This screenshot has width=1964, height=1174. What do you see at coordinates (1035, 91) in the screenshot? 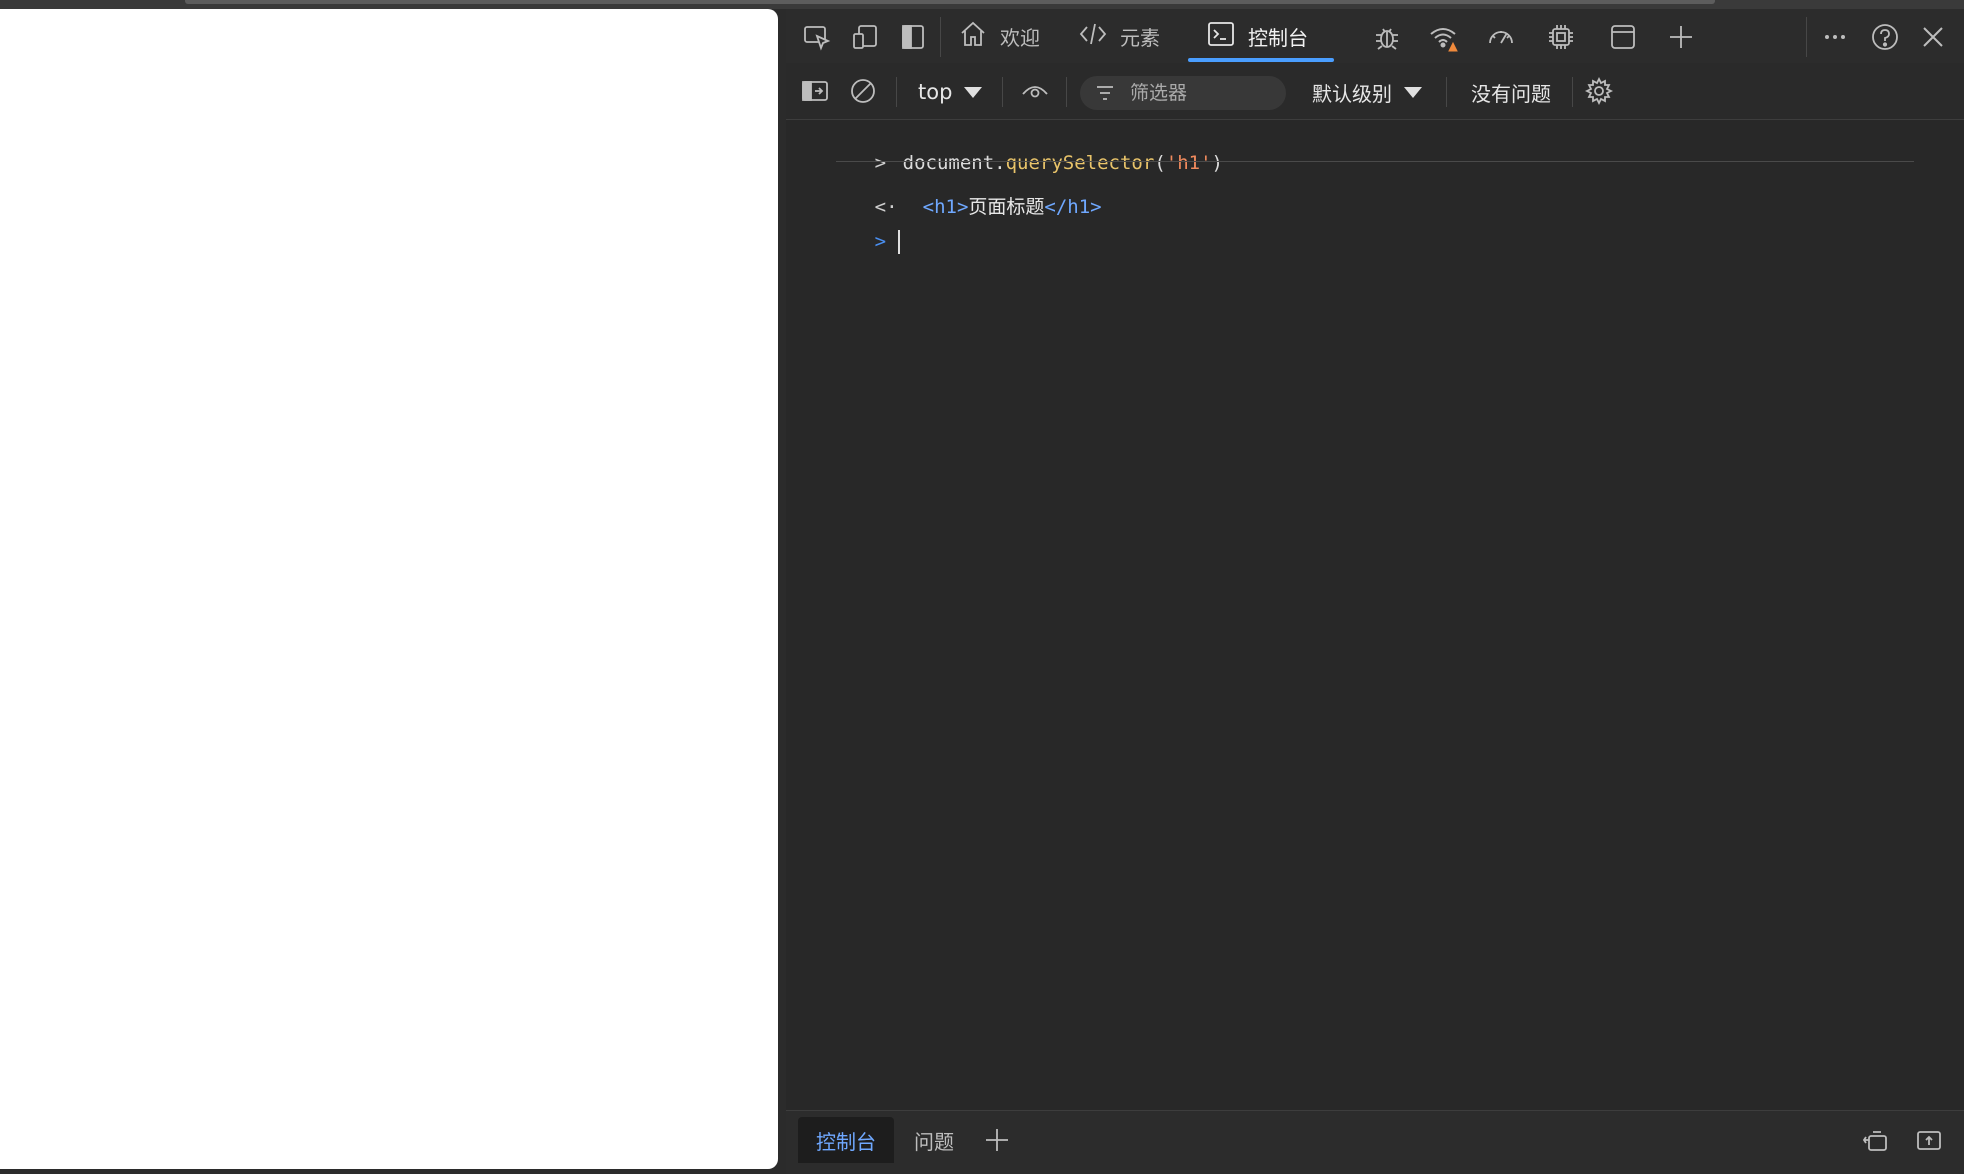
I see `live-expression-eye-icon` at bounding box center [1035, 91].